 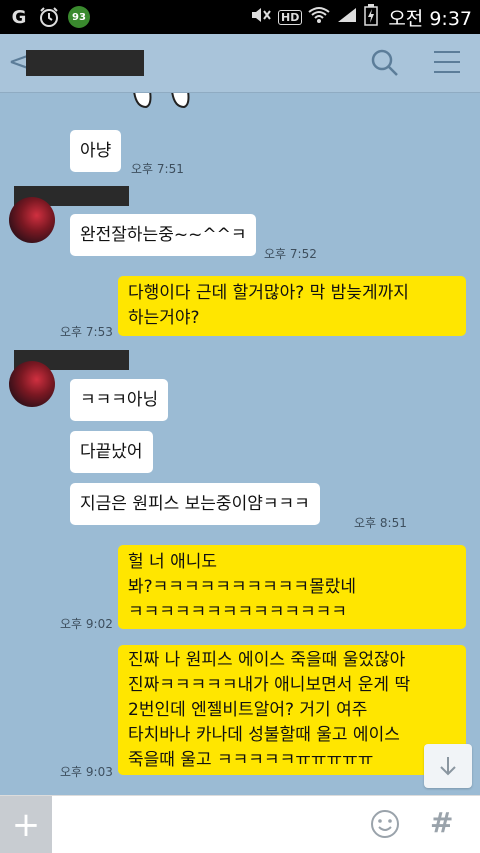 I want to click on search-icon, so click(x=385, y=63).